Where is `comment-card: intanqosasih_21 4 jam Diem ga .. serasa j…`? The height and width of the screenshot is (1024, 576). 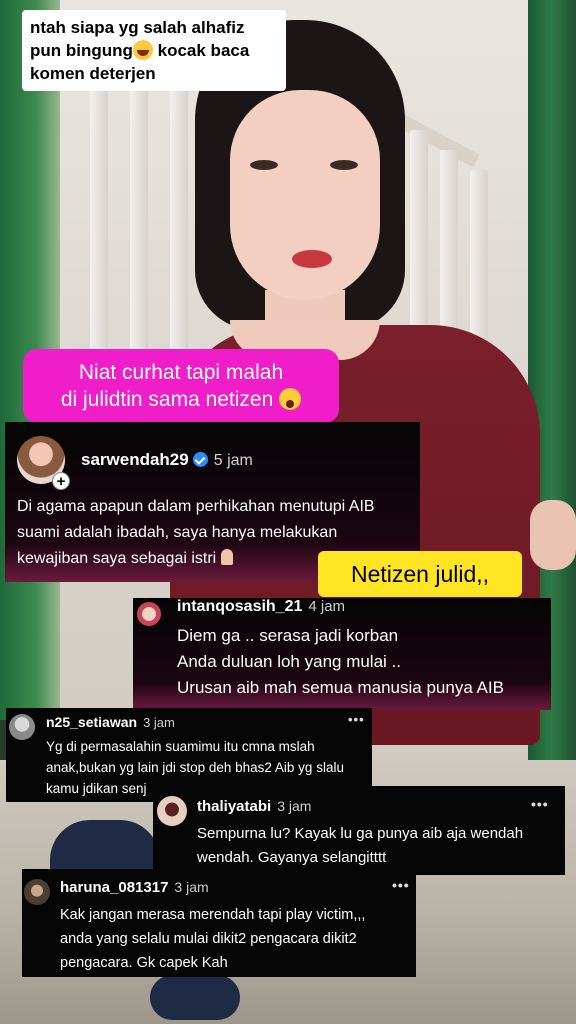
comment-card: intanqosasih_21 4 jam Diem ga .. serasa j… is located at coordinates (342, 654).